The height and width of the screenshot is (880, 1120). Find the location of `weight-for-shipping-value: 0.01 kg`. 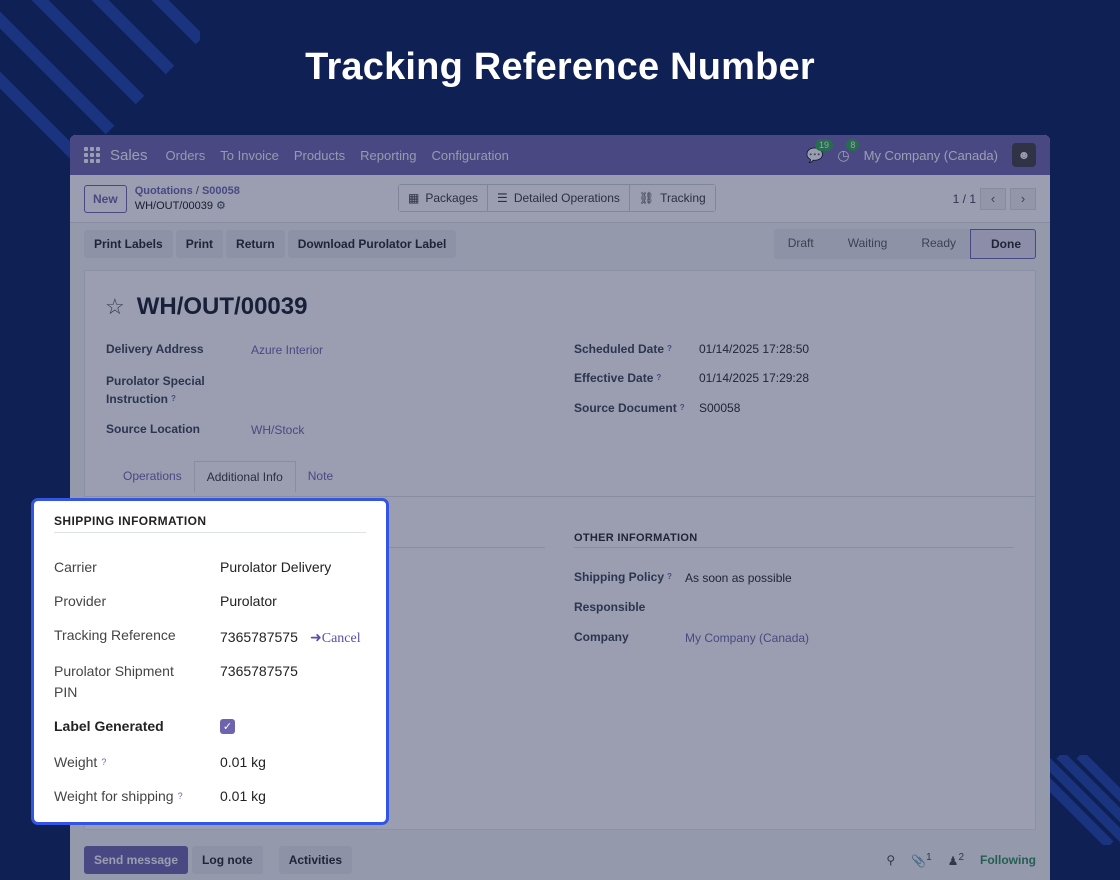

weight-for-shipping-value: 0.01 kg is located at coordinates (243, 796).